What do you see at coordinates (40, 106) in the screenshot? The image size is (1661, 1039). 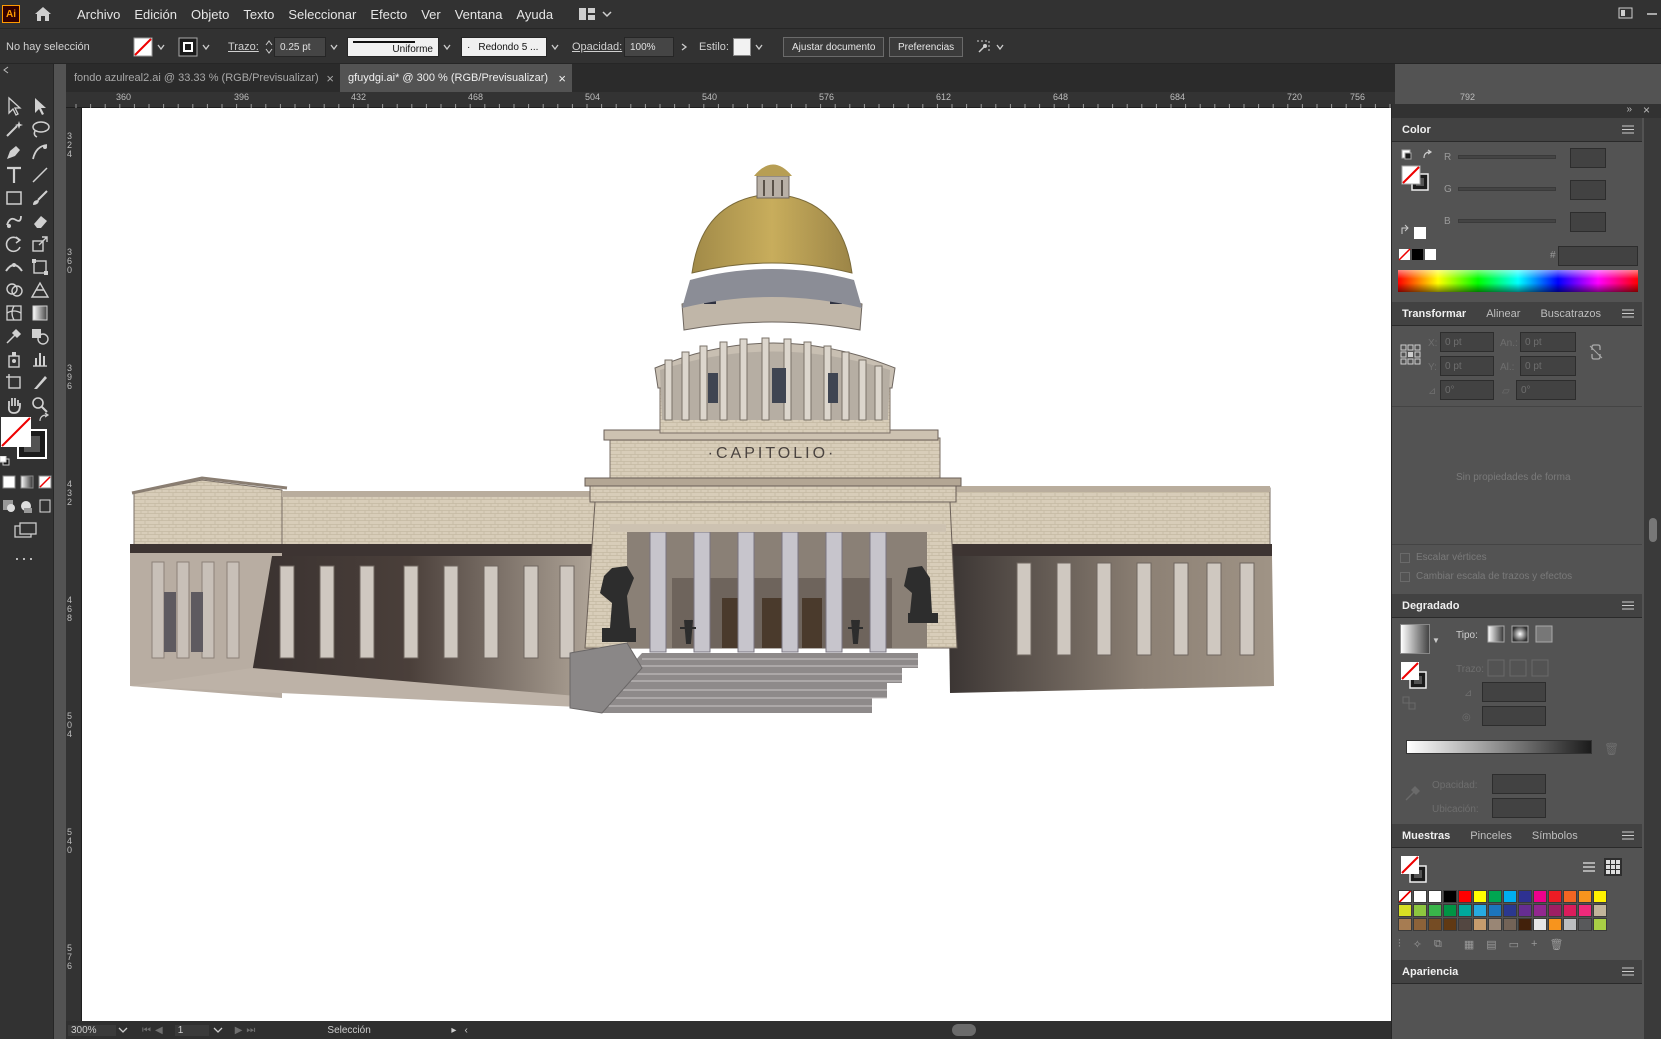 I see `direct-selection-tool-icon` at bounding box center [40, 106].